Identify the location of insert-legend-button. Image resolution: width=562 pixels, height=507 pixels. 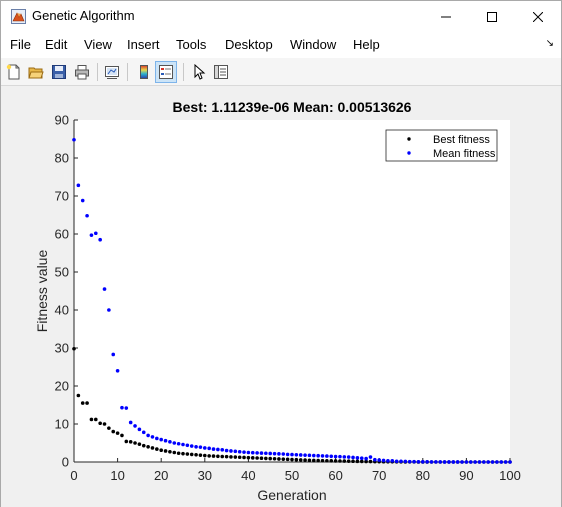
(166, 72).